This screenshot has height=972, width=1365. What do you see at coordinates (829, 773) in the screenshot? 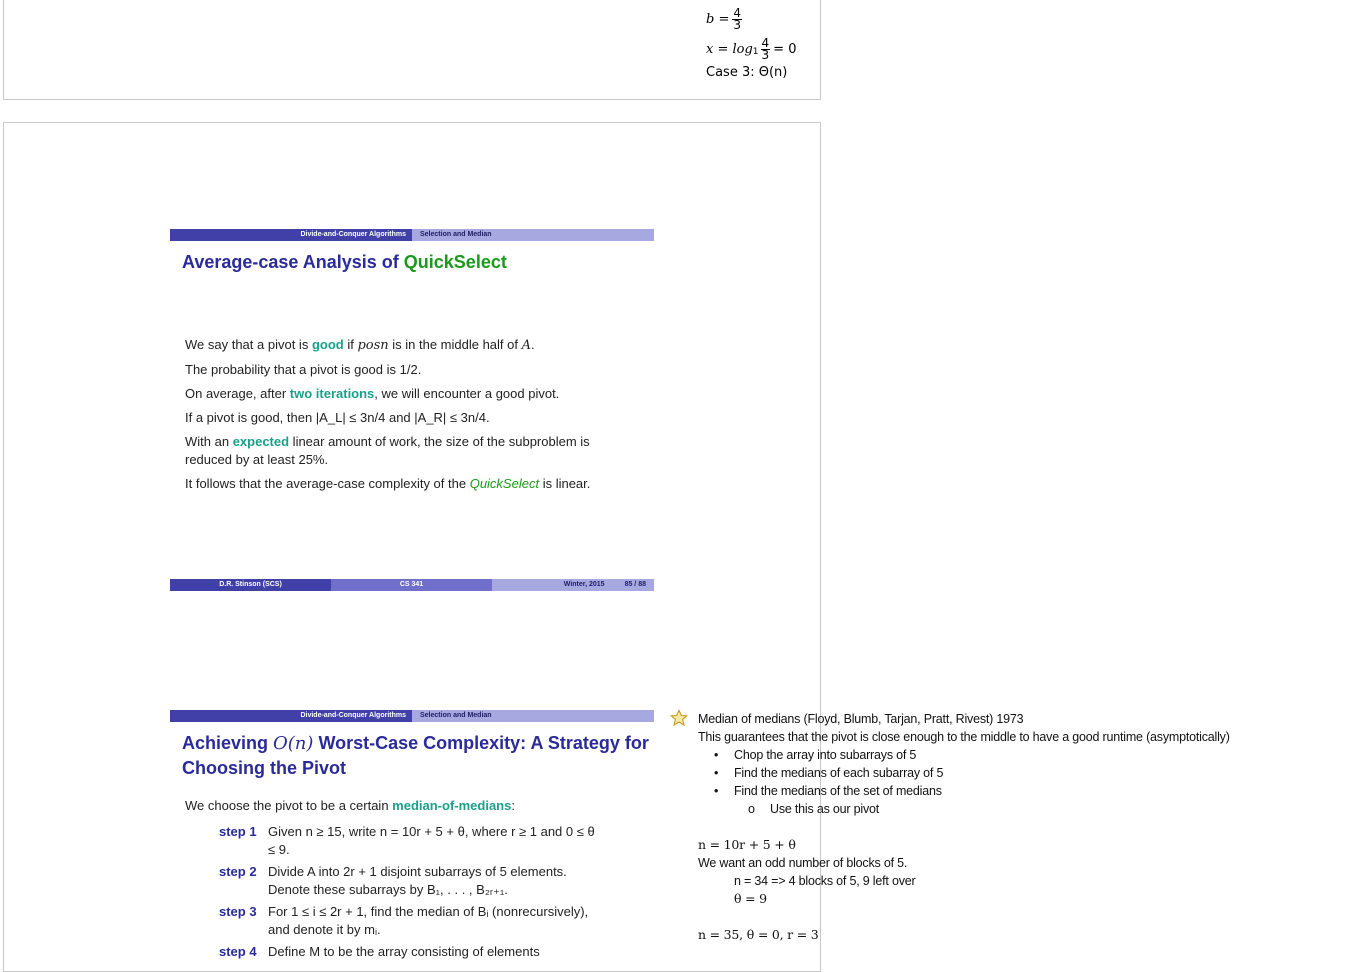
I see `notes-bullet-2: • Find the medians of each subarray of 5` at bounding box center [829, 773].